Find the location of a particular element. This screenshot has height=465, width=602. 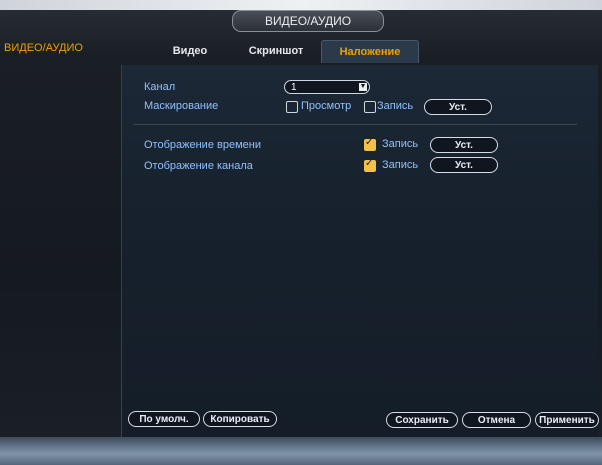

time-display-record-checkbox is located at coordinates (370, 144).